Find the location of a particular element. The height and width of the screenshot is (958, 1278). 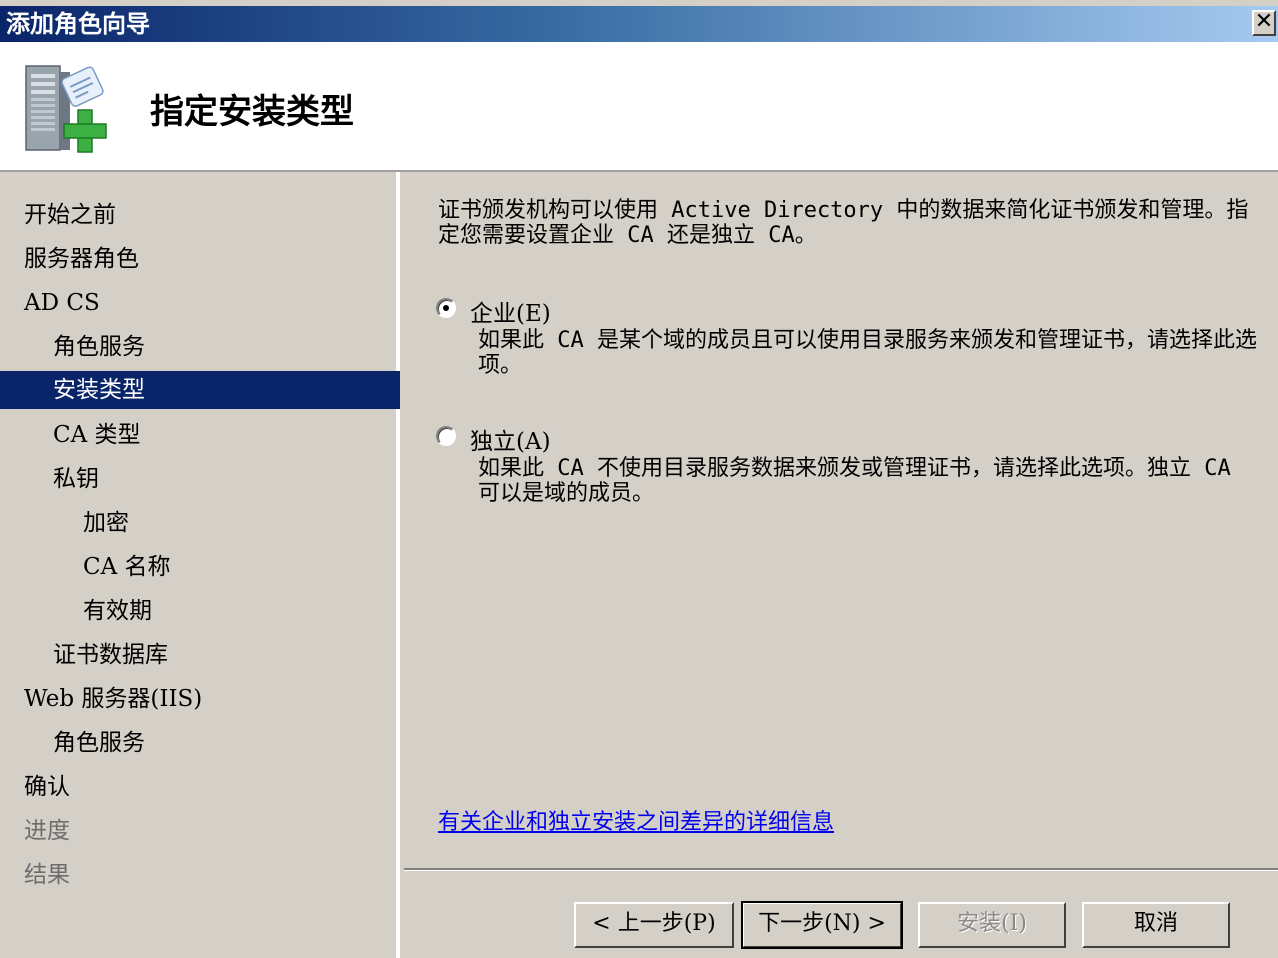

standalone-label: 独立(A) is located at coordinates (510, 439).